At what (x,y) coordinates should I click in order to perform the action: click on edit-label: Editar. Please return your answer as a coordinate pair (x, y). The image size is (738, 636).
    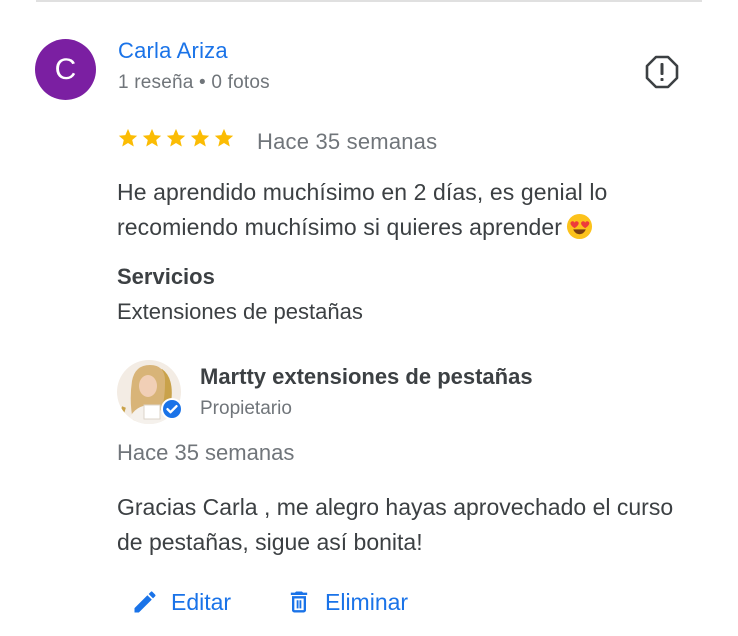
    Looking at the image, I should click on (201, 601).